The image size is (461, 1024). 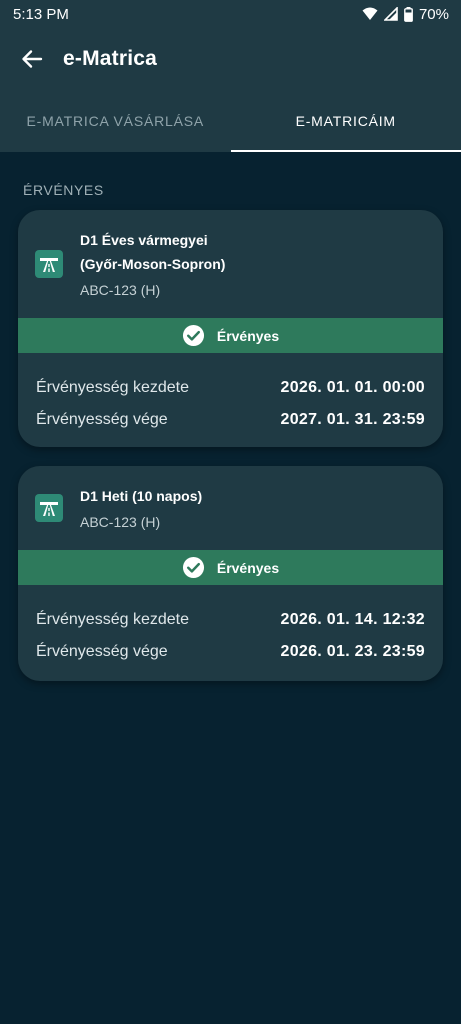 I want to click on battery-icon, so click(x=408, y=14).